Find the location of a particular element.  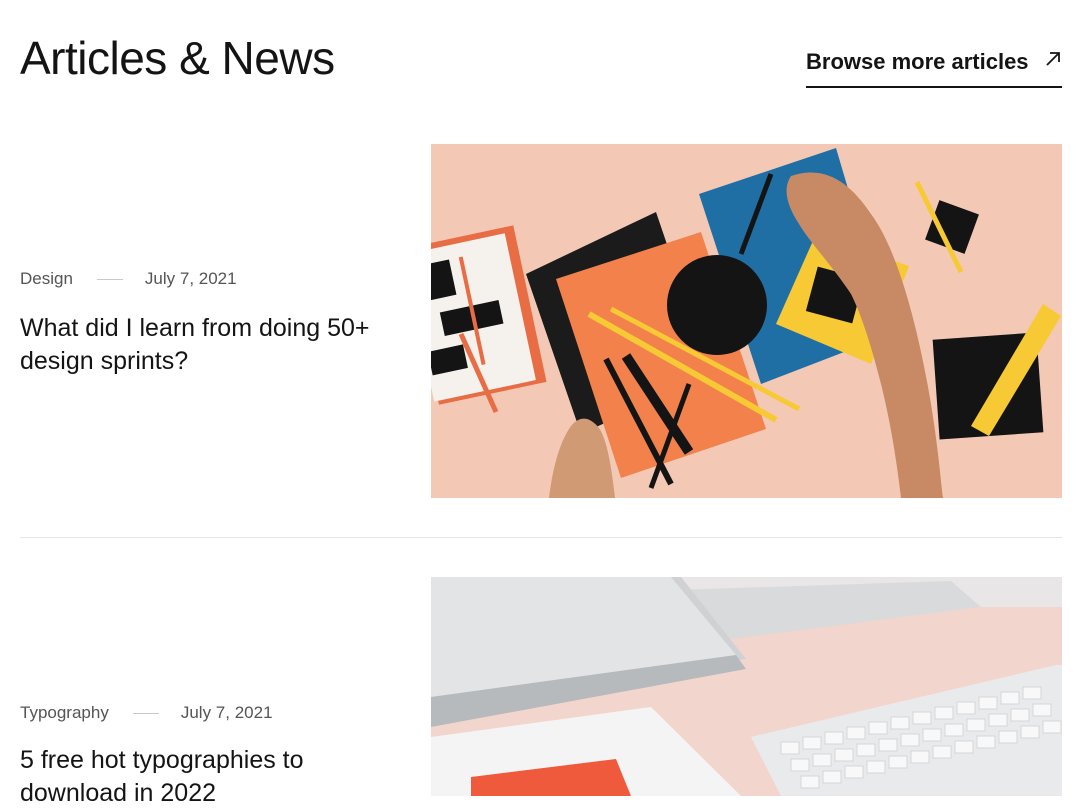

article-meta: Design July 7, 2021 is located at coordinates (128, 279).